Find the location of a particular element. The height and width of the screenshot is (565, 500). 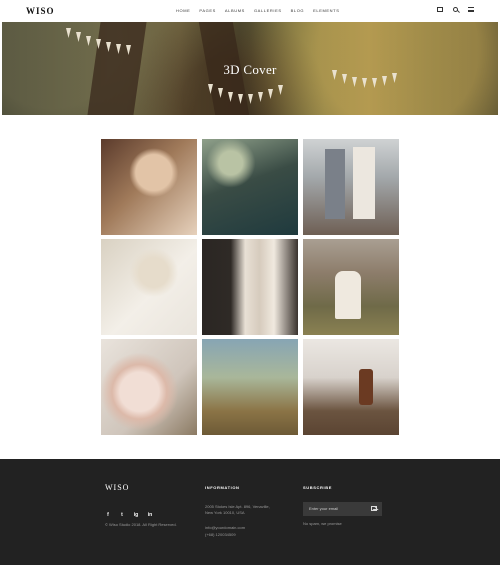

instagram-icon: ig is located at coordinates (136, 515).